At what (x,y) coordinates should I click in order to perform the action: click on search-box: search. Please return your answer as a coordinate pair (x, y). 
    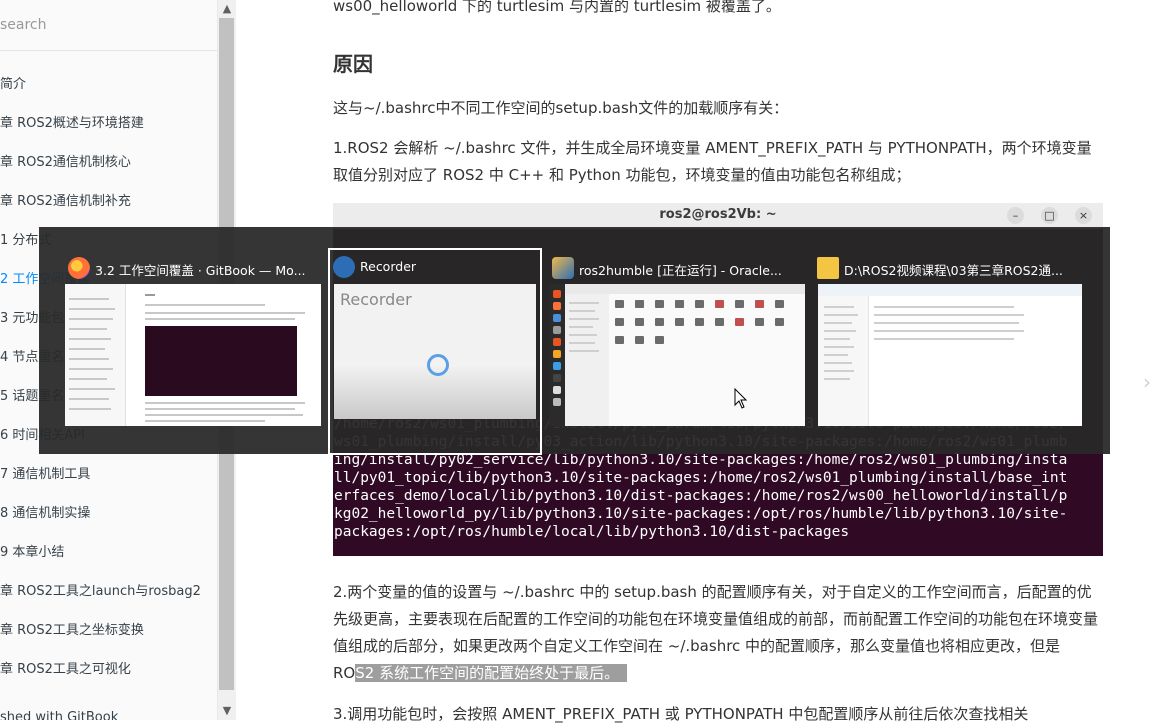
    Looking at the image, I should click on (108, 25).